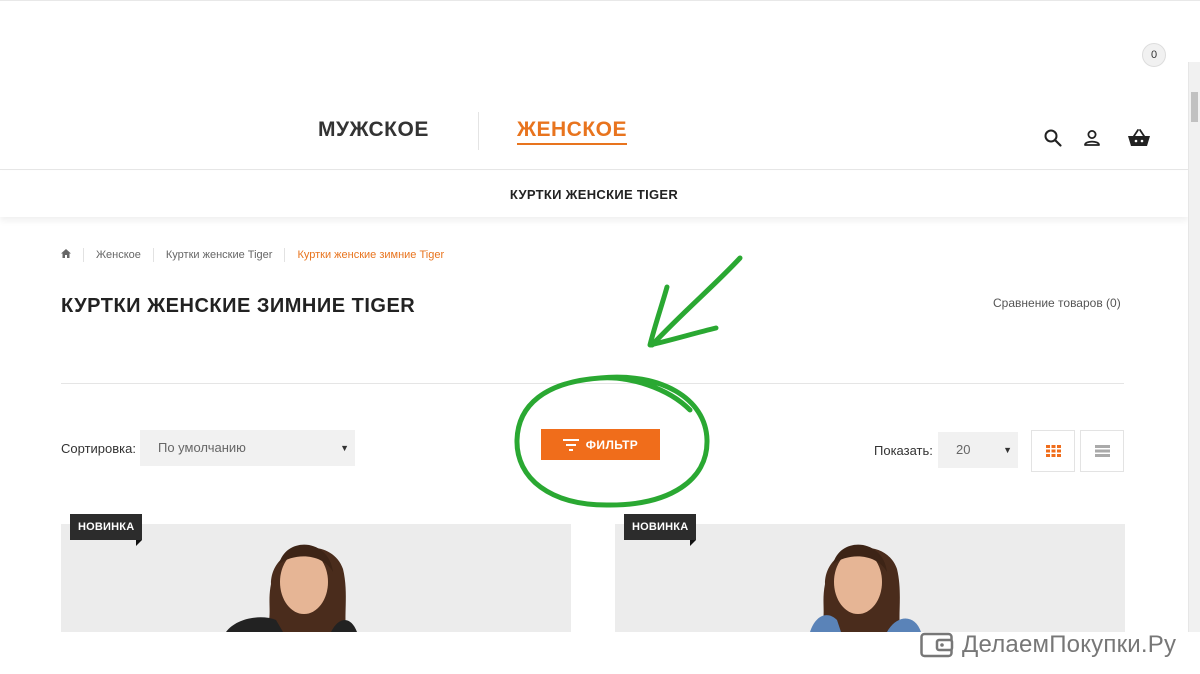 Image resolution: width=1200 pixels, height=674 pixels. I want to click on top-bar-gap, so click(805, 3).